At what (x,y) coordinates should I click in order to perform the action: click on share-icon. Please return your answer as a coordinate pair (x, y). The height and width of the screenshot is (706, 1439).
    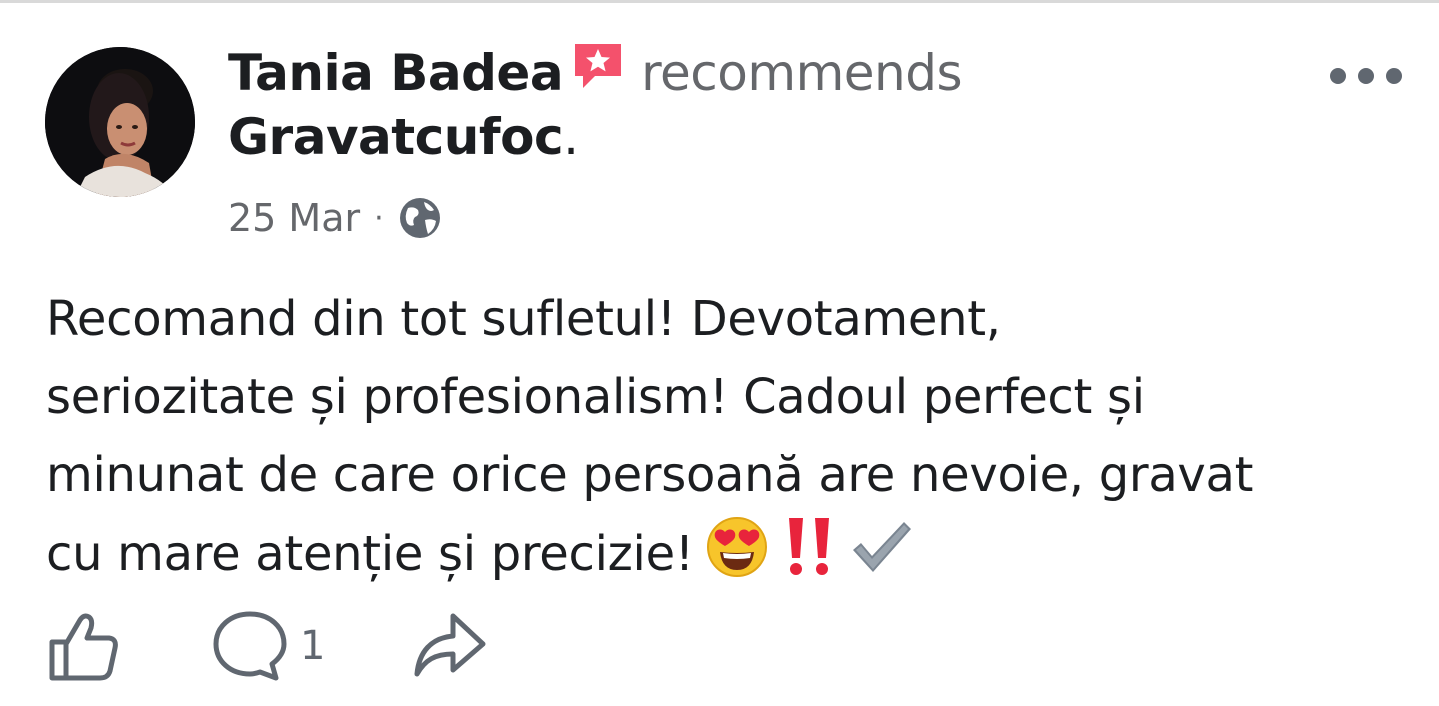
    Looking at the image, I should click on (450, 645).